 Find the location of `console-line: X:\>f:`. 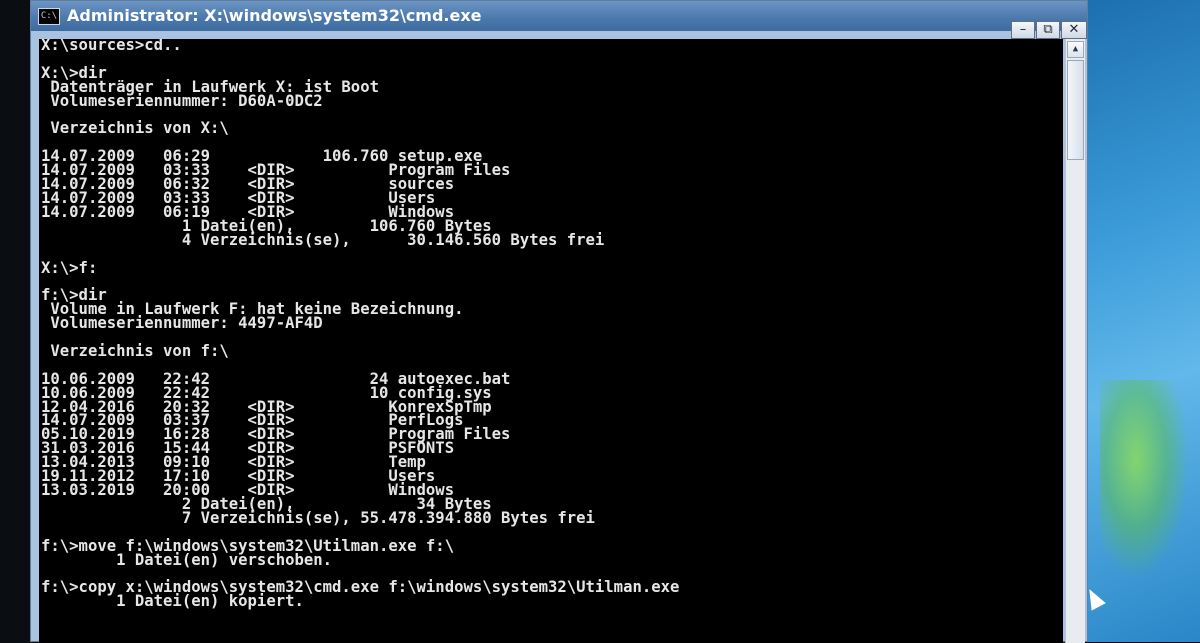

console-line: X:\>f: is located at coordinates (69, 267).